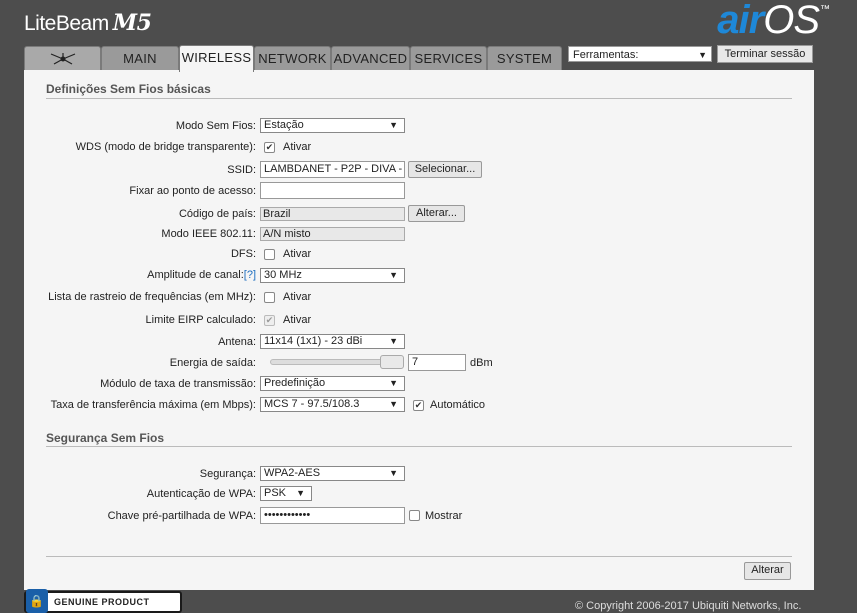  Describe the element at coordinates (767, 571) in the screenshot. I see `apply-button: Alterar` at that location.